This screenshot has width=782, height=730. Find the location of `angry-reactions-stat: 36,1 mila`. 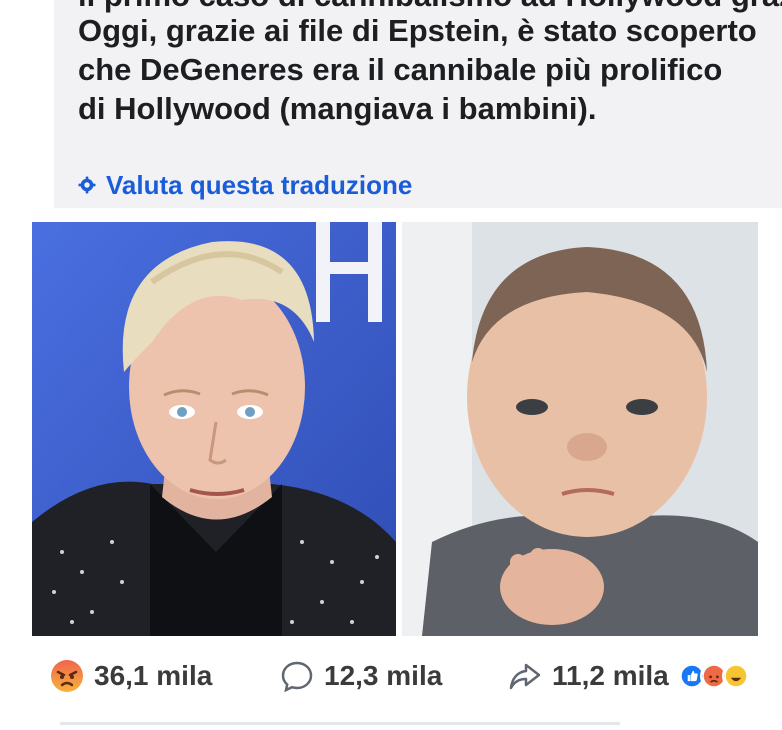

angry-reactions-stat: 36,1 mila is located at coordinates (131, 676).